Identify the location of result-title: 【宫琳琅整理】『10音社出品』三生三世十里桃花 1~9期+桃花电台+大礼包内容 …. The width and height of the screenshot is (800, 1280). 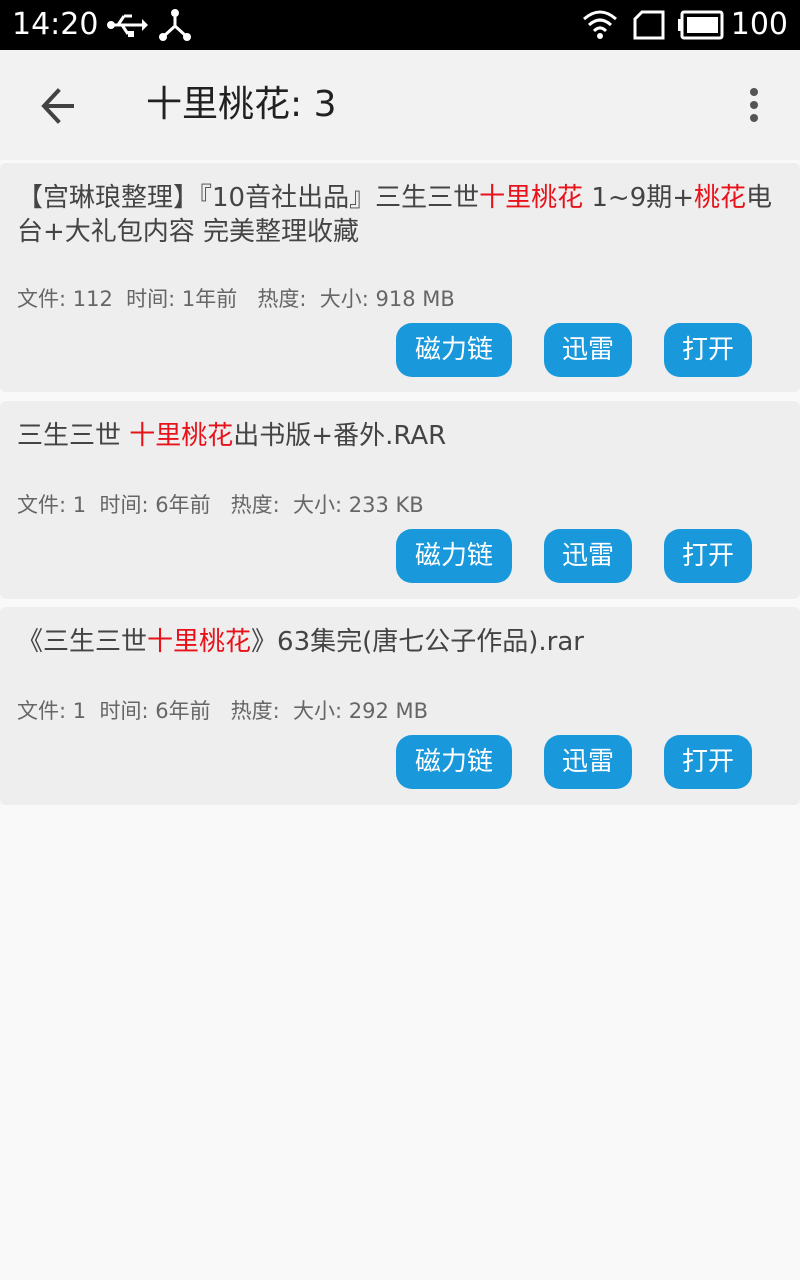
(397, 215).